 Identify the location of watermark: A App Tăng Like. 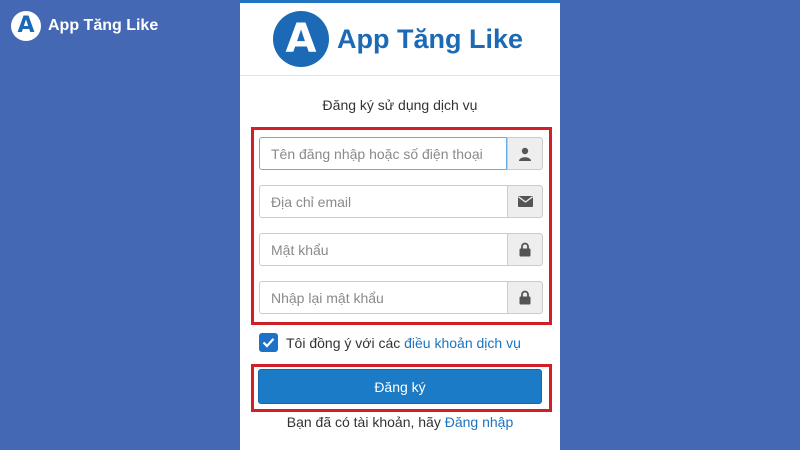
(84, 26).